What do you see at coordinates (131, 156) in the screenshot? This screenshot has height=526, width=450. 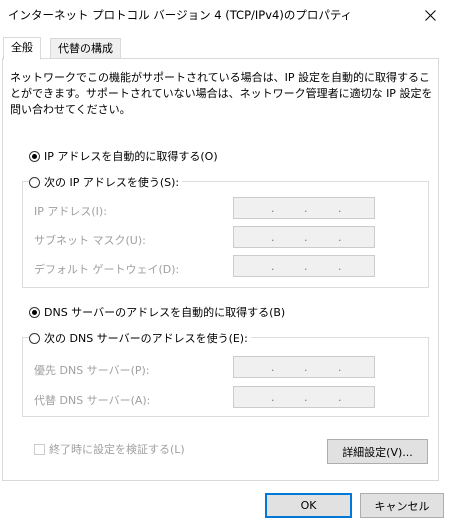 I see `ip-auto-label: IP アドレスを自動的に取得する(O)` at bounding box center [131, 156].